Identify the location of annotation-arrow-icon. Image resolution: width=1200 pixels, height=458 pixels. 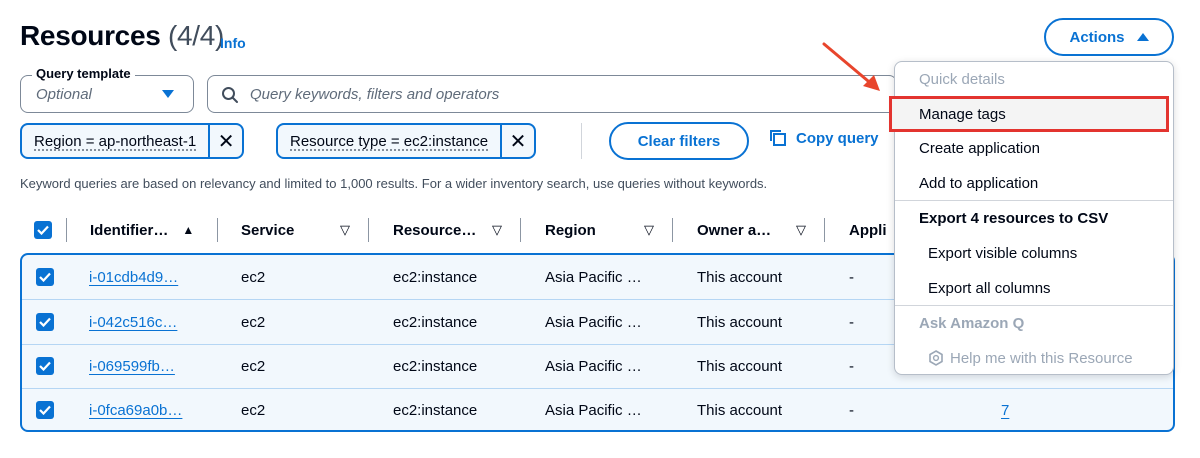
(851, 66).